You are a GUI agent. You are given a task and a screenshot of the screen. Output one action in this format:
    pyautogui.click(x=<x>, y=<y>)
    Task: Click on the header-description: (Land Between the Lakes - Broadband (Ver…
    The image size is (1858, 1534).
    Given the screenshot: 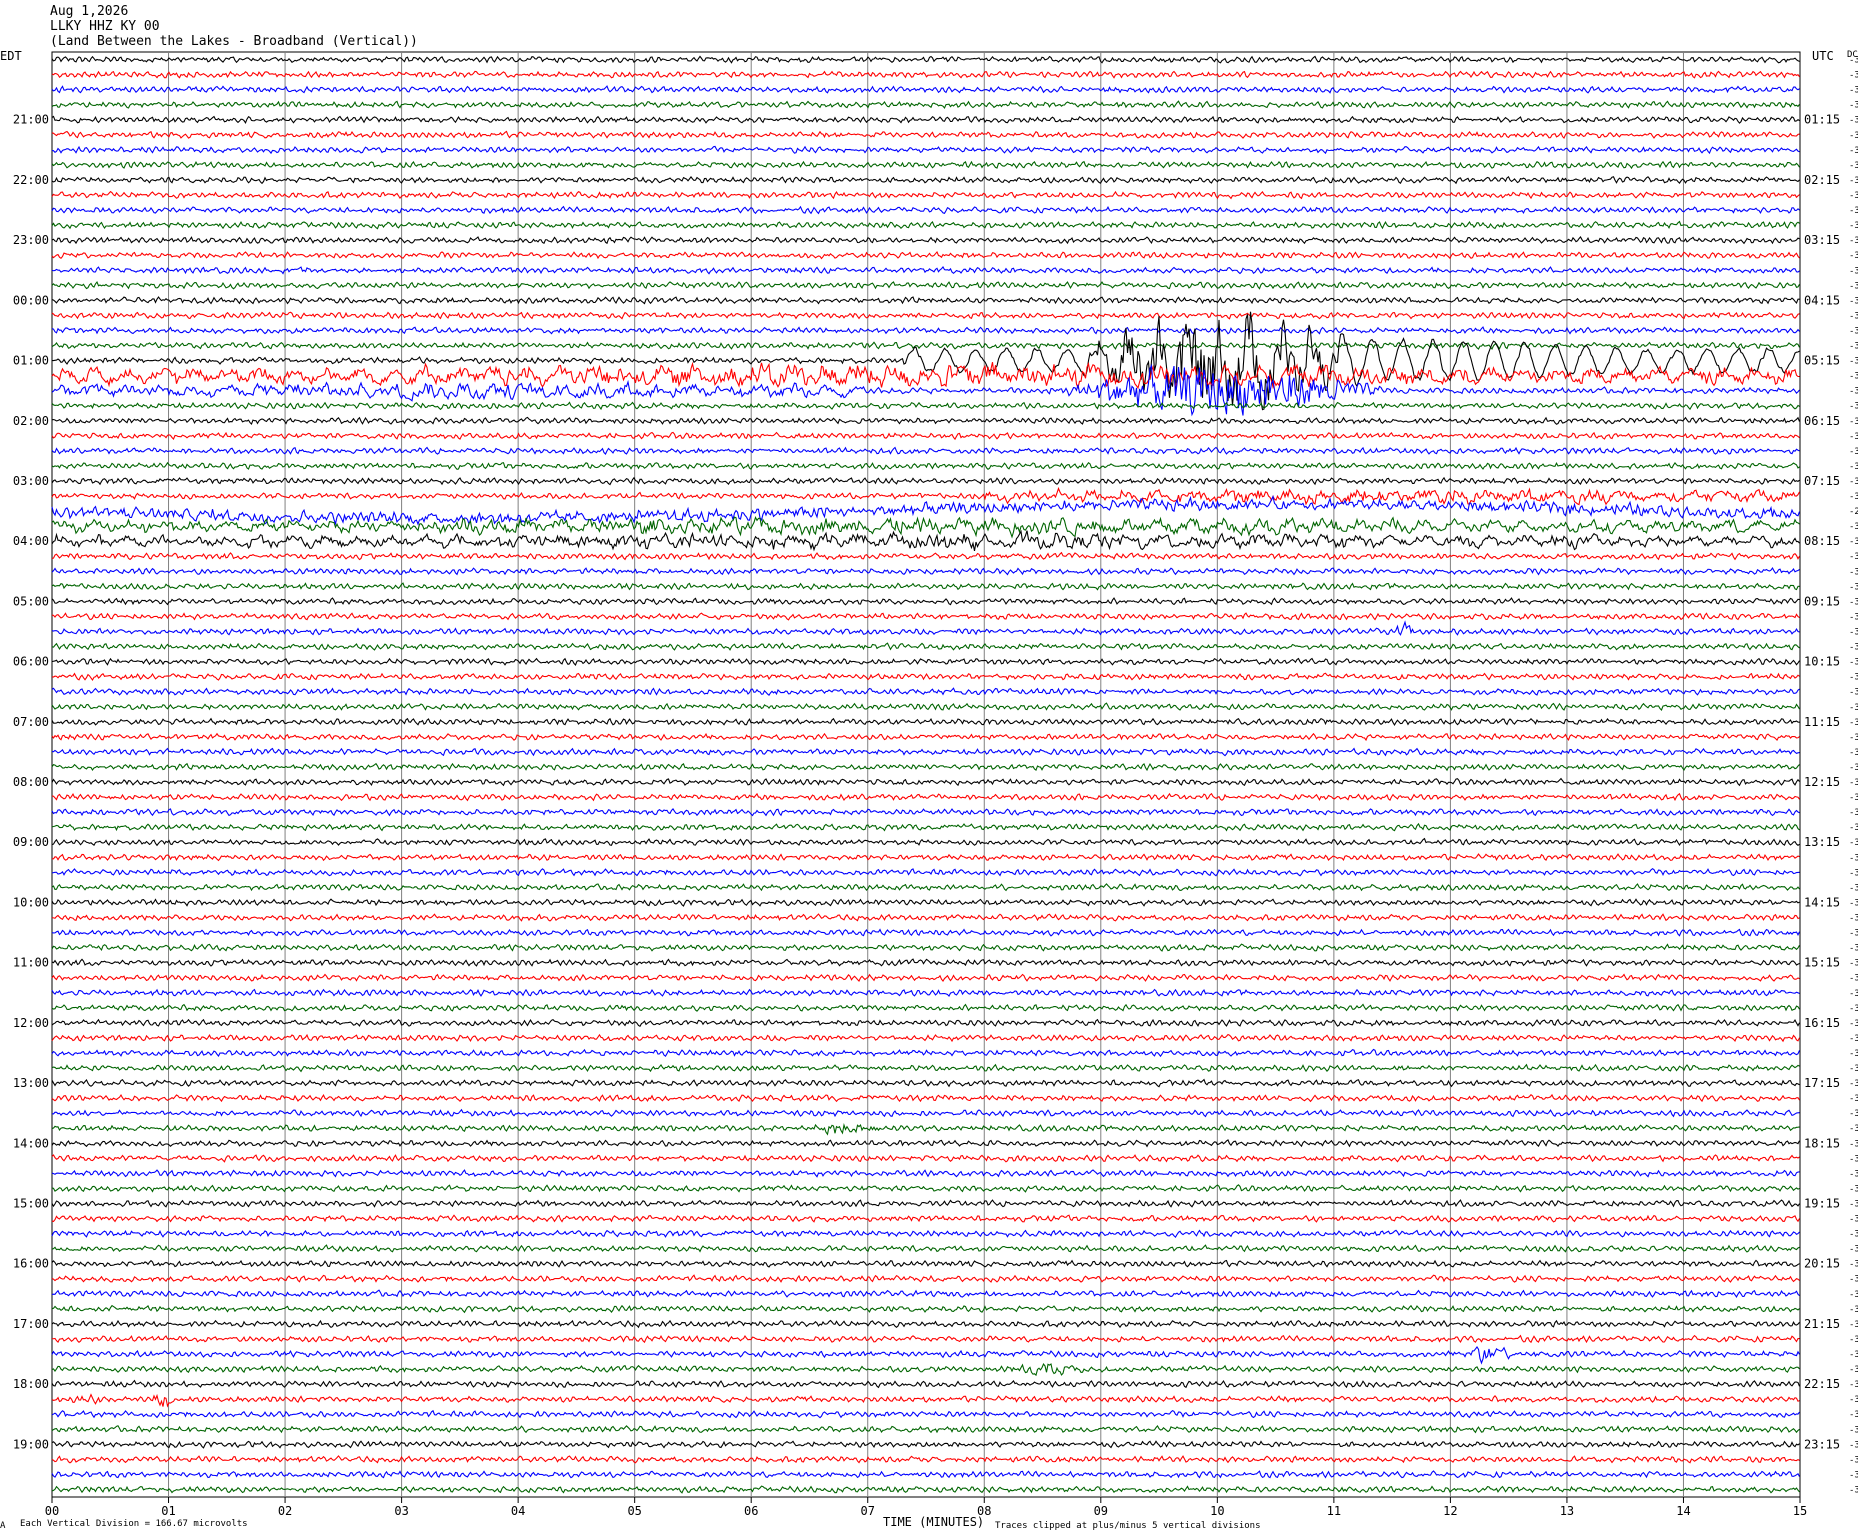 What is the action you would take?
    pyautogui.click(x=234, y=41)
    